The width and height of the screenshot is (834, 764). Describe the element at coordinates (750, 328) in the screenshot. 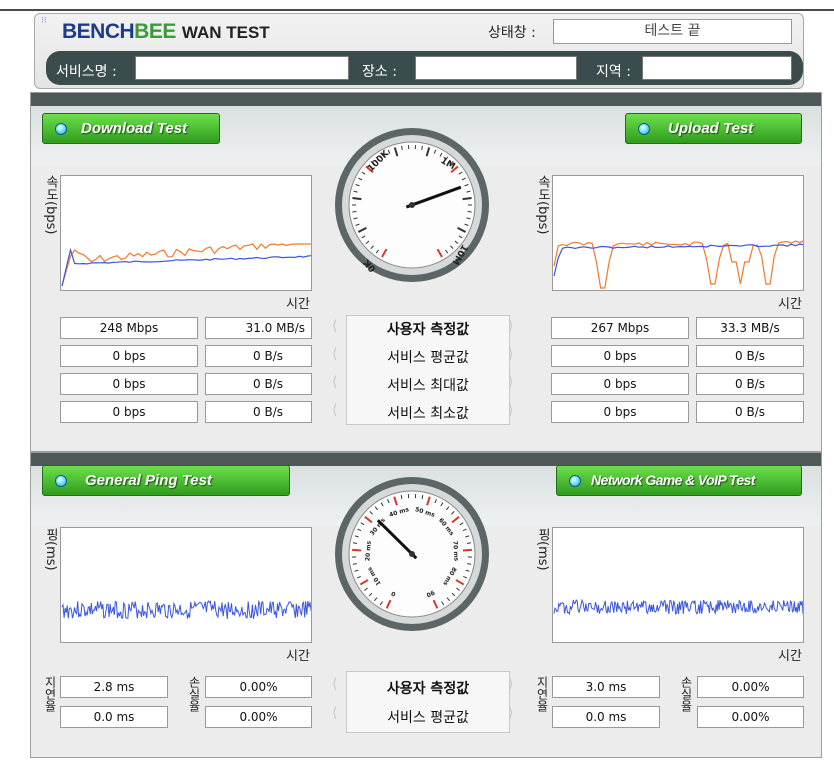

I see `upload-bytes-value: 33.3 MB/s` at that location.